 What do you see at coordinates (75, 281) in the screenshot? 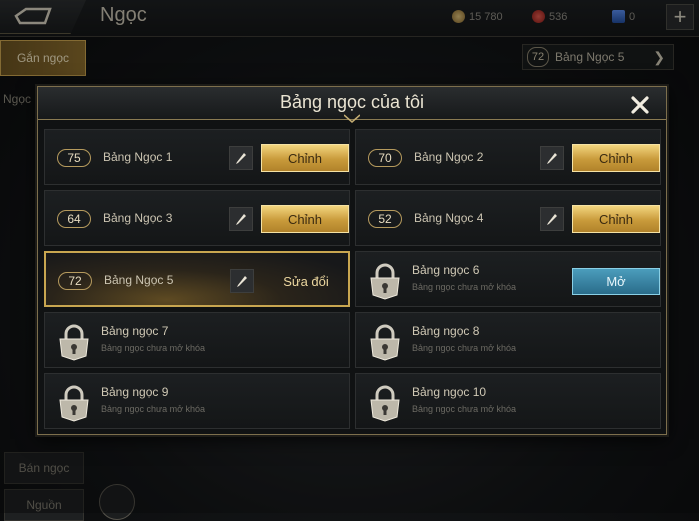
I see `level-badge: 72` at bounding box center [75, 281].